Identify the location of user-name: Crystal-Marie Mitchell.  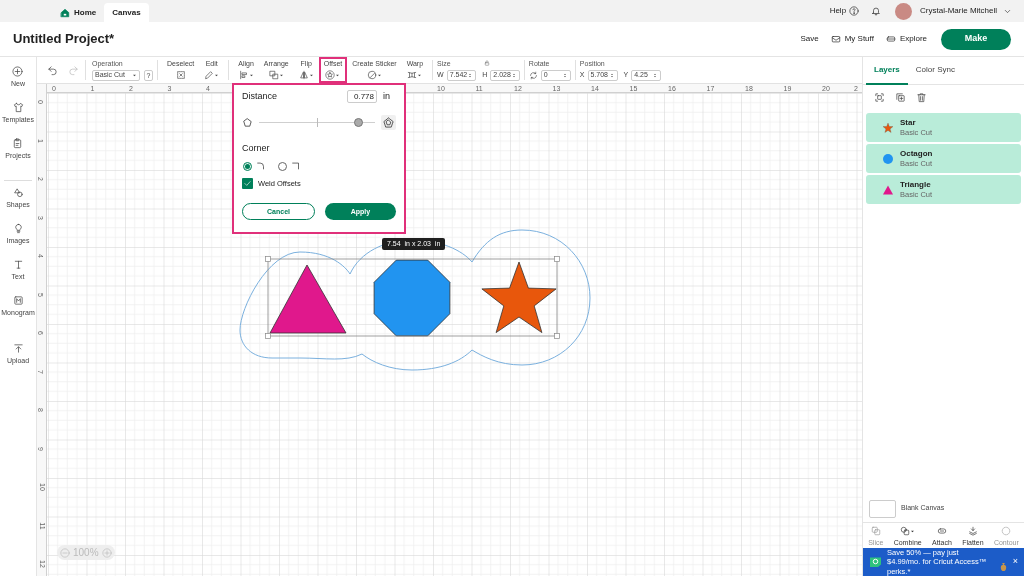
(958, 11).